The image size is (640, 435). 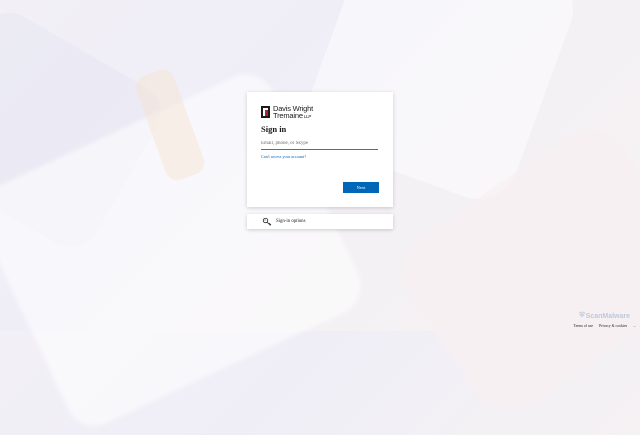 What do you see at coordinates (319, 144) in the screenshot?
I see `email-field` at bounding box center [319, 144].